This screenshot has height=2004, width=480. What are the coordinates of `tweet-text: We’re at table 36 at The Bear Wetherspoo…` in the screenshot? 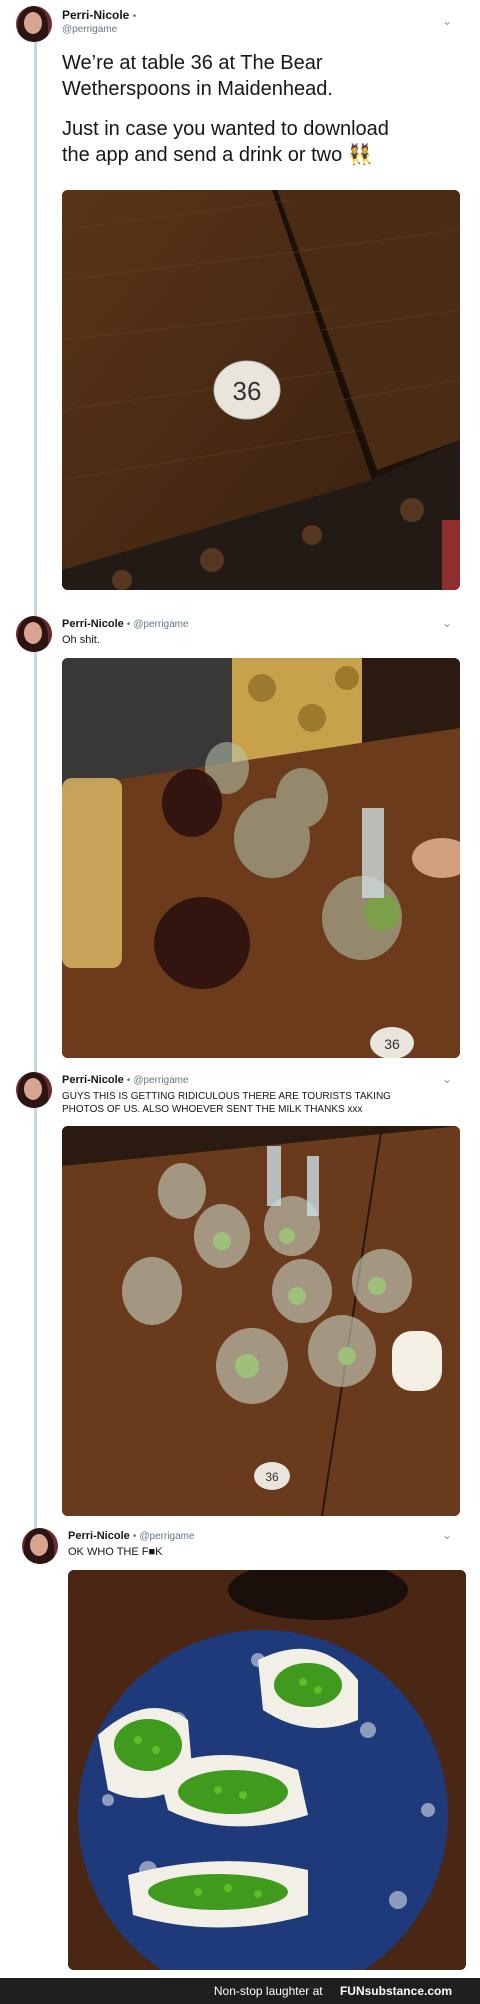 It's located at (262, 109).